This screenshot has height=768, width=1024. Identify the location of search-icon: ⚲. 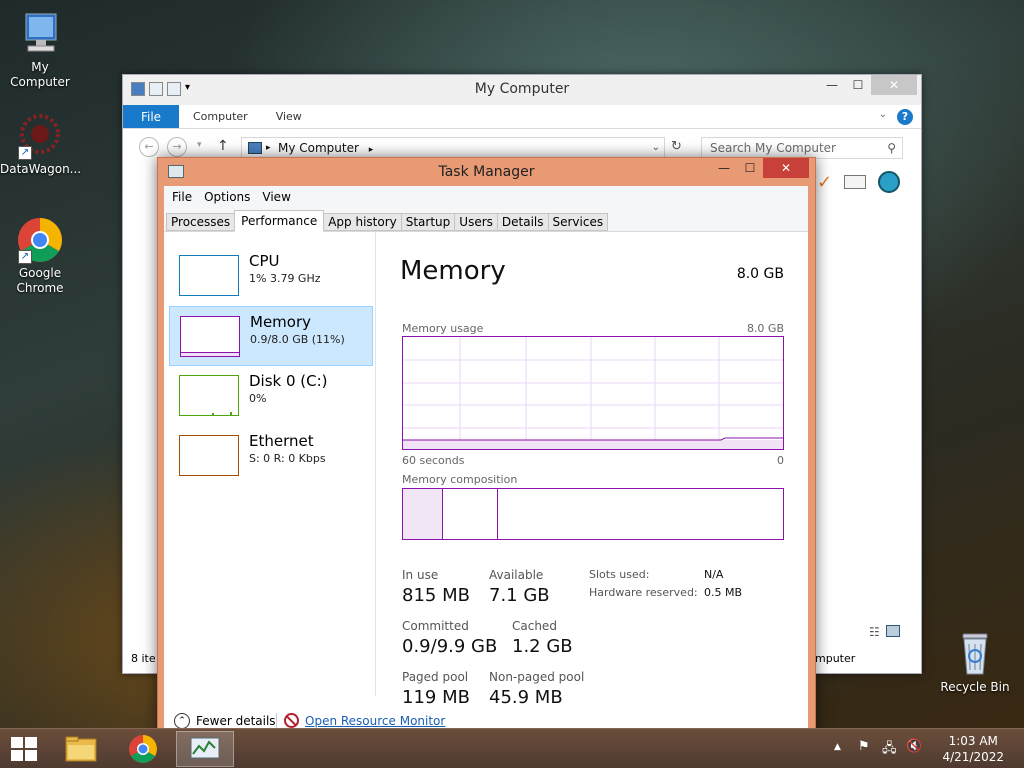
(891, 148).